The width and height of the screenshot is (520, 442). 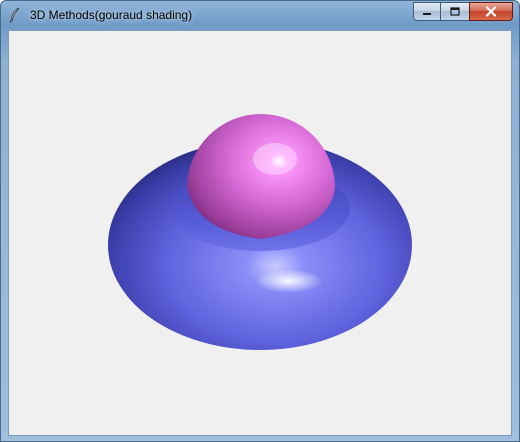 What do you see at coordinates (260, 15) in the screenshot?
I see `title-bar: 3D Methods(gouraud shading)` at bounding box center [260, 15].